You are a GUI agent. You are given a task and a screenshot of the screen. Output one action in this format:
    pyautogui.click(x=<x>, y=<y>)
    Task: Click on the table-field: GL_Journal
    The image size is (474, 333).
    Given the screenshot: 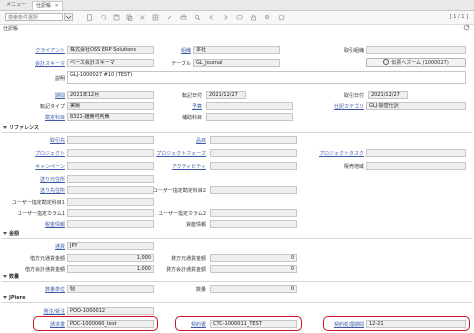 What is the action you would take?
    pyautogui.click(x=236, y=63)
    